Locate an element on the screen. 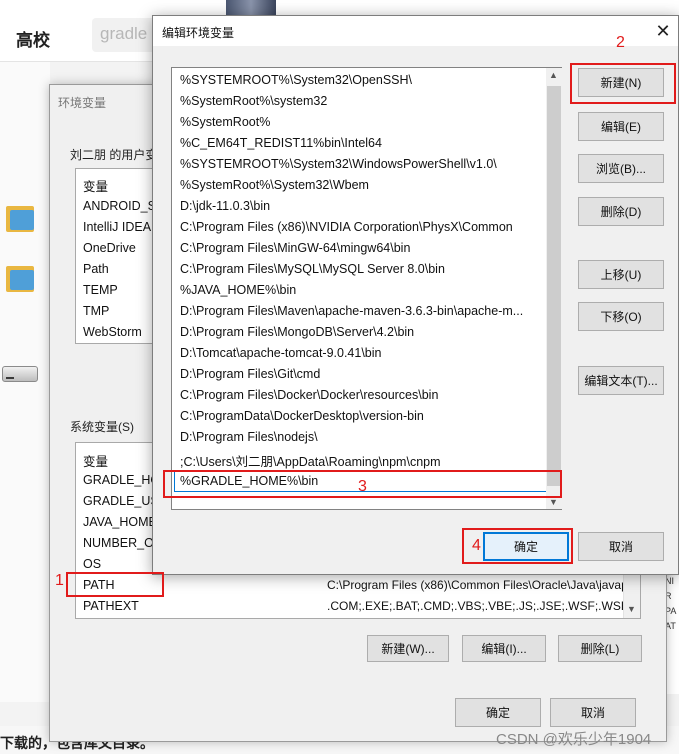 This screenshot has height=754, width=679. list-item: C:\Program Files\MinGW-64\mingw64\bin is located at coordinates (295, 248).